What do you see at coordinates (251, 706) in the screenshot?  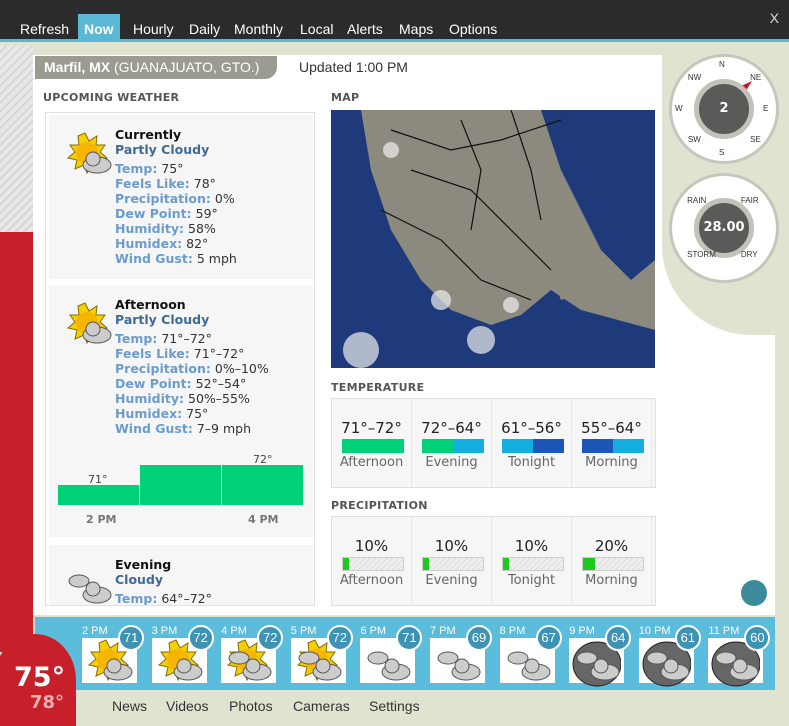 I see `footer-link-photos: Photos` at bounding box center [251, 706].